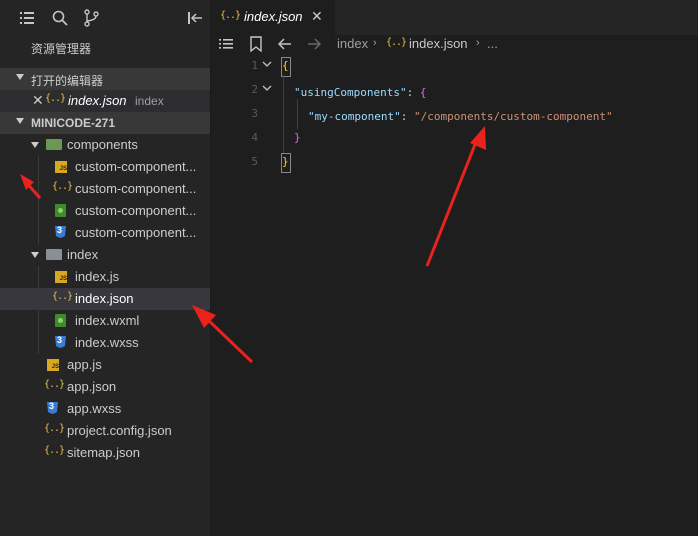  I want to click on tree-file: {..} project.config.json, so click(105, 431).